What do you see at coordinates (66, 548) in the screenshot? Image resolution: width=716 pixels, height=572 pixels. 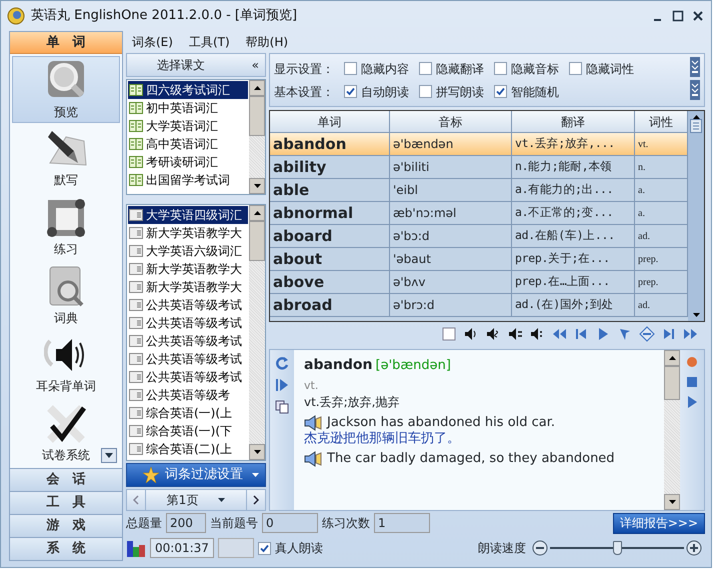 I see `section-button: 系 统` at bounding box center [66, 548].